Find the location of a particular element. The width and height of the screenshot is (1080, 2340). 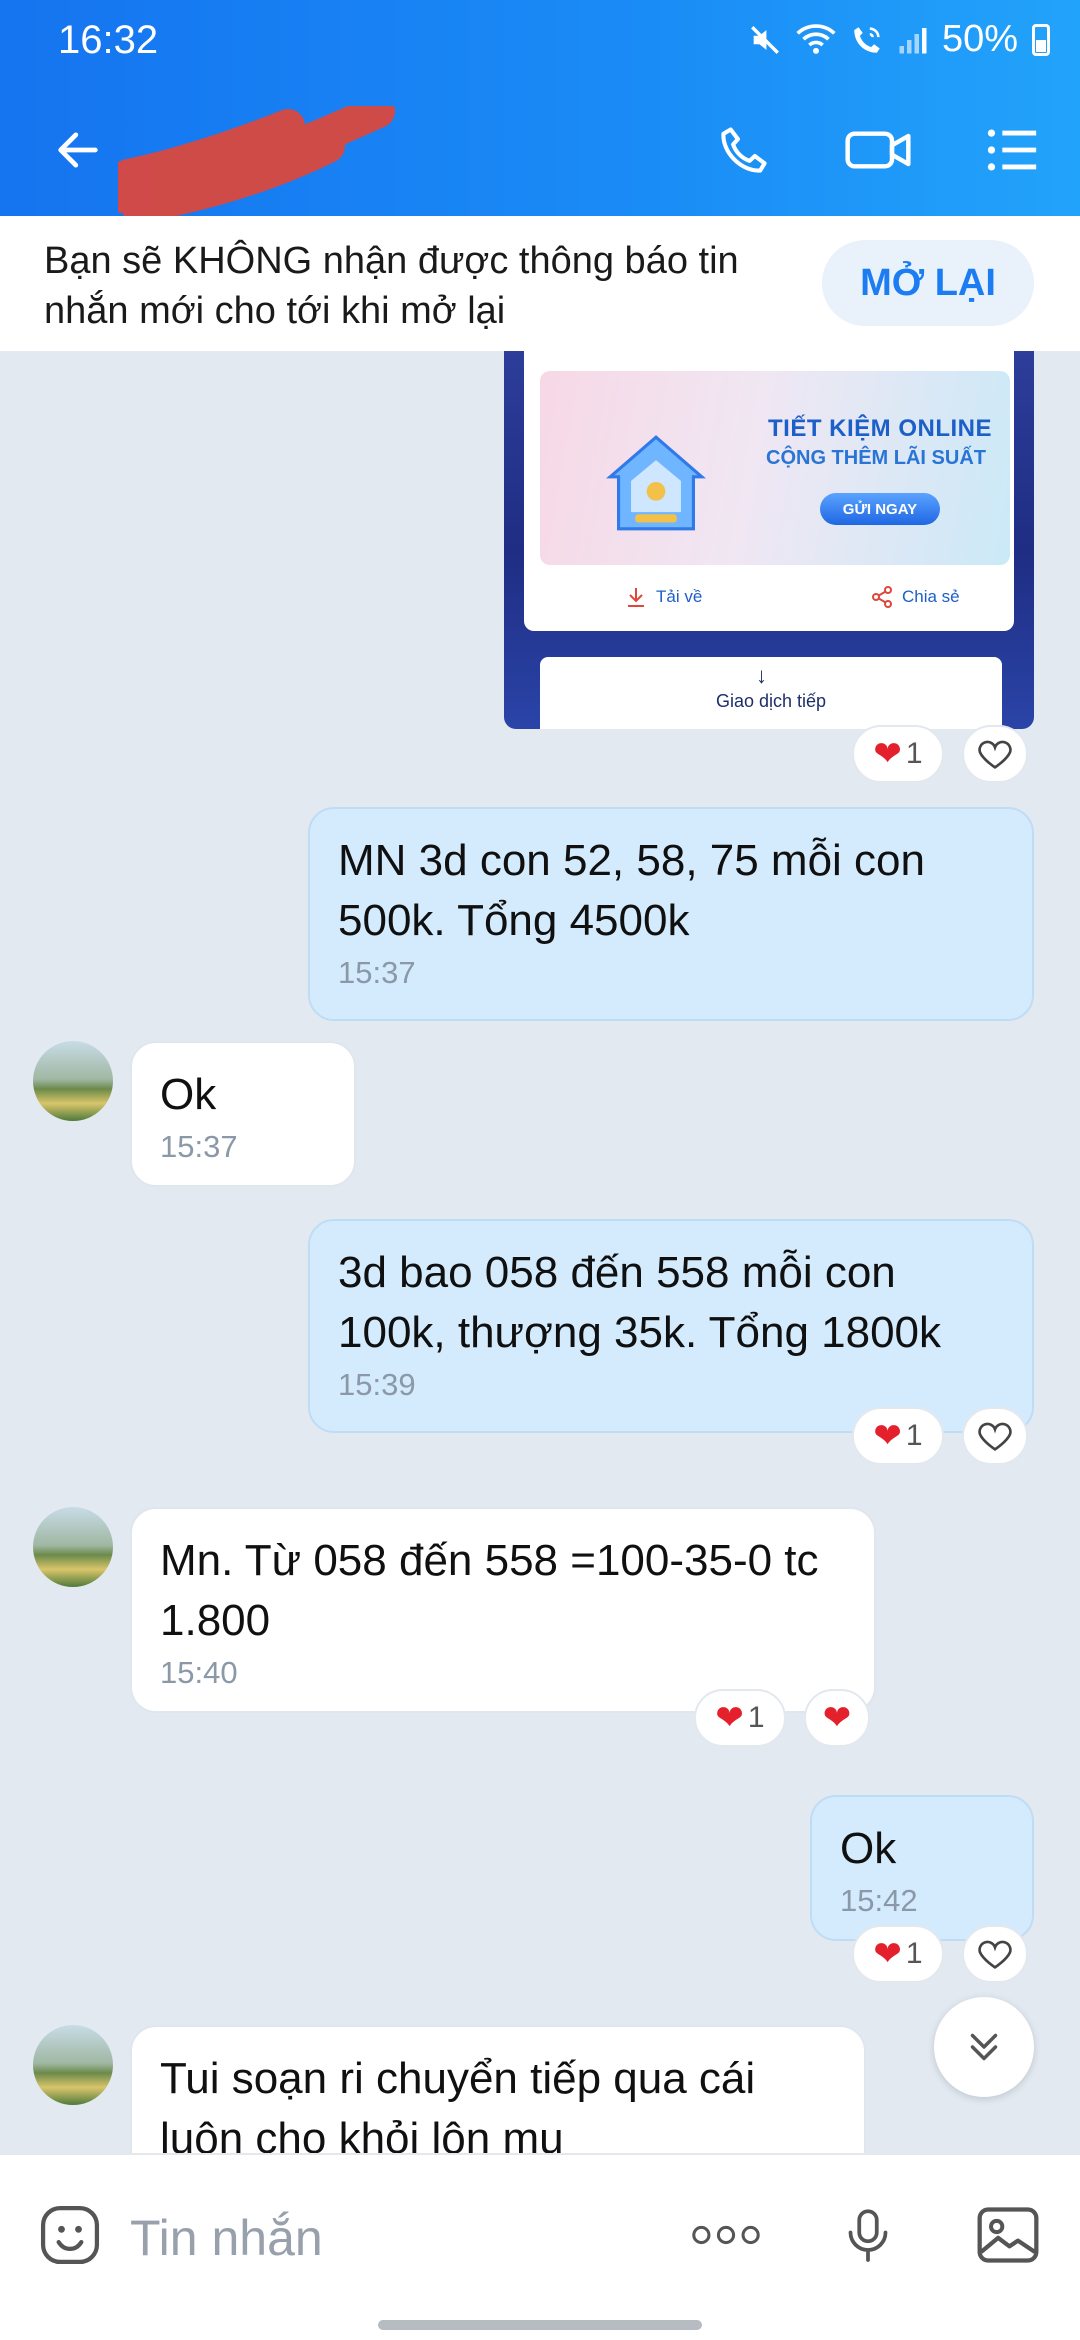

send-image-button is located at coordinates (1008, 2235).